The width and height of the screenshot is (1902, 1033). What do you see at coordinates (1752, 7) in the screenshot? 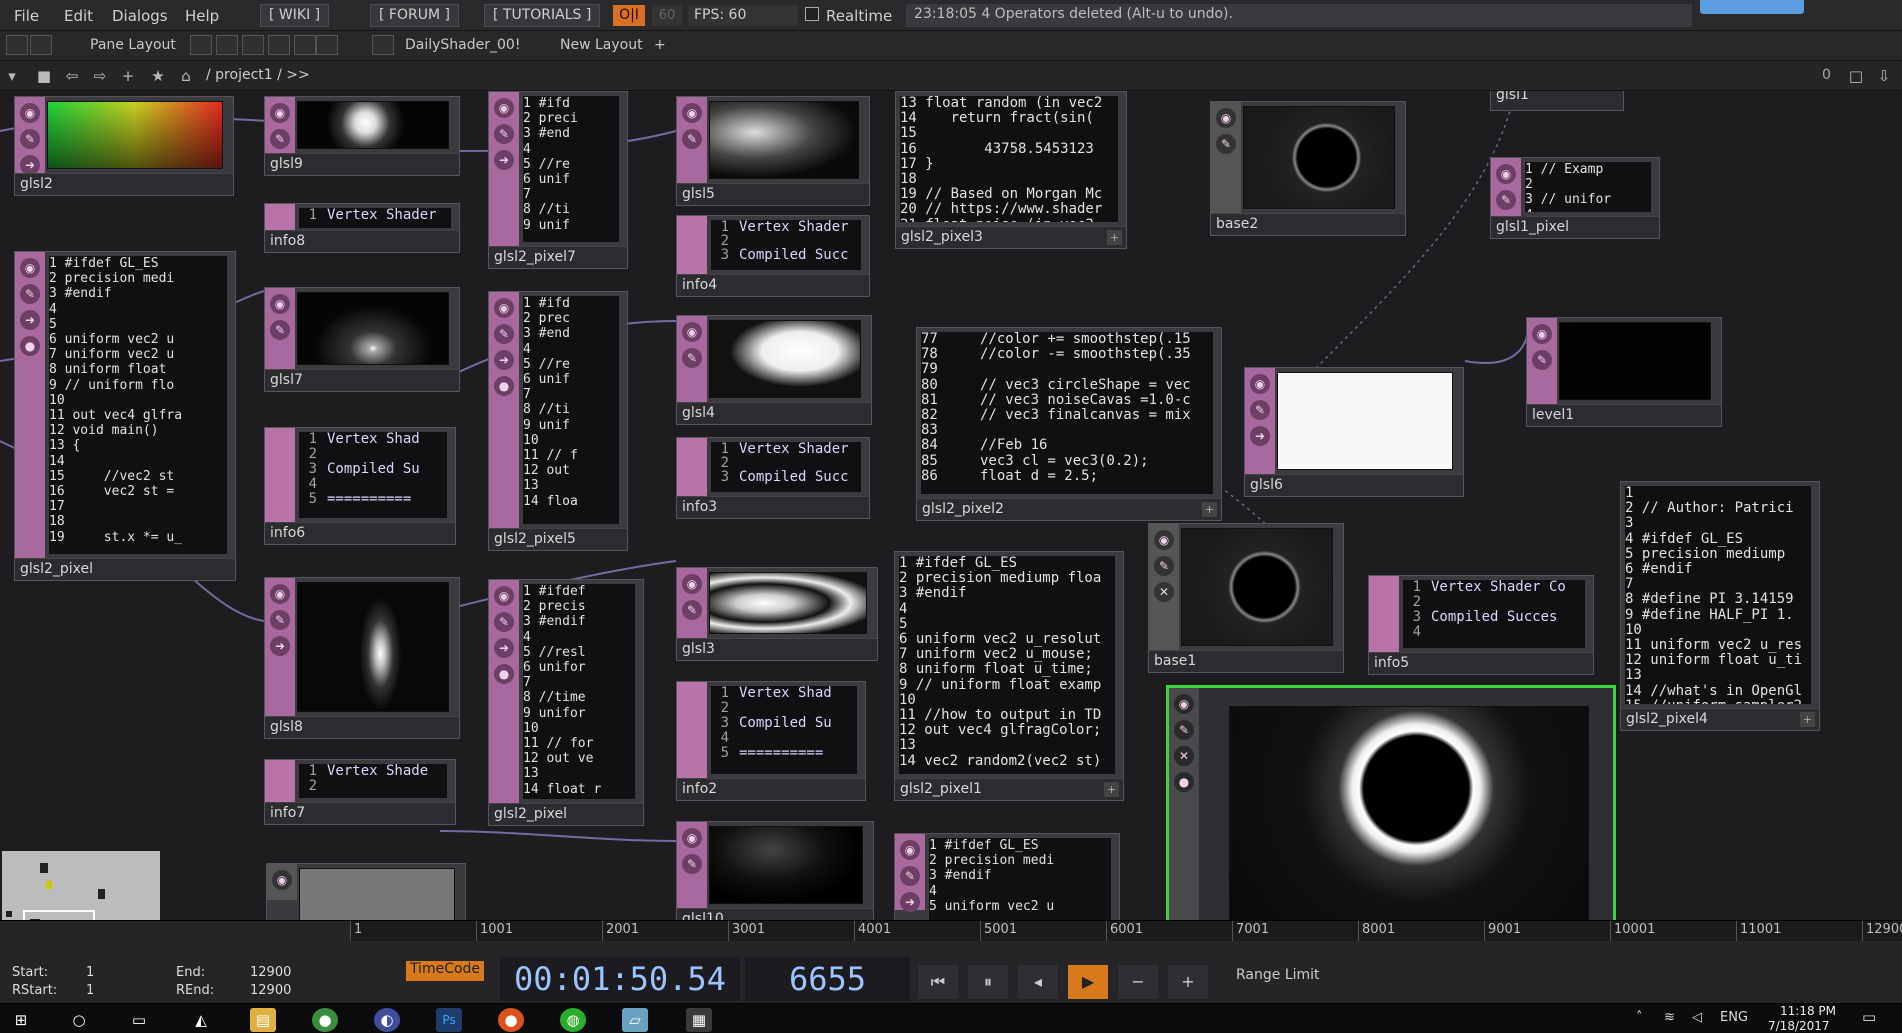
I see `upload-widget` at bounding box center [1752, 7].